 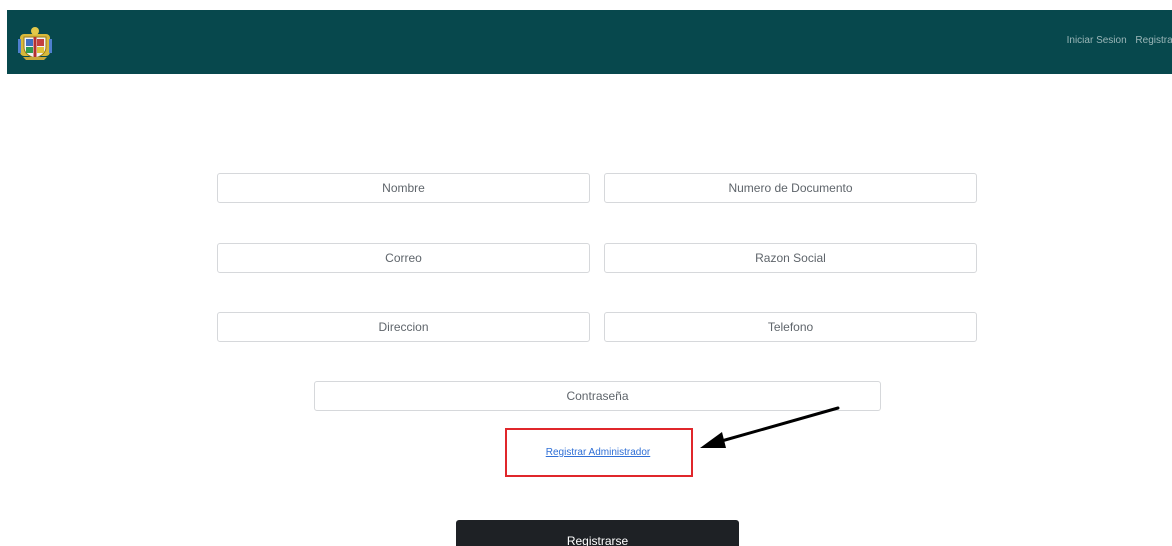 What do you see at coordinates (403, 258) in the screenshot?
I see `email-field` at bounding box center [403, 258].